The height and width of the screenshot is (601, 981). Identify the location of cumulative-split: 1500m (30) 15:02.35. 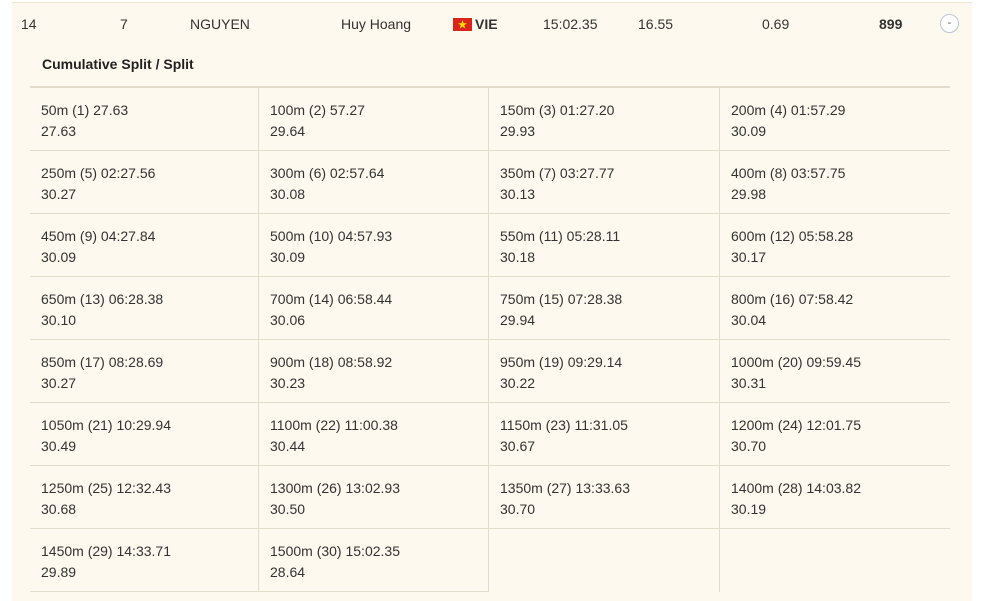
(335, 551).